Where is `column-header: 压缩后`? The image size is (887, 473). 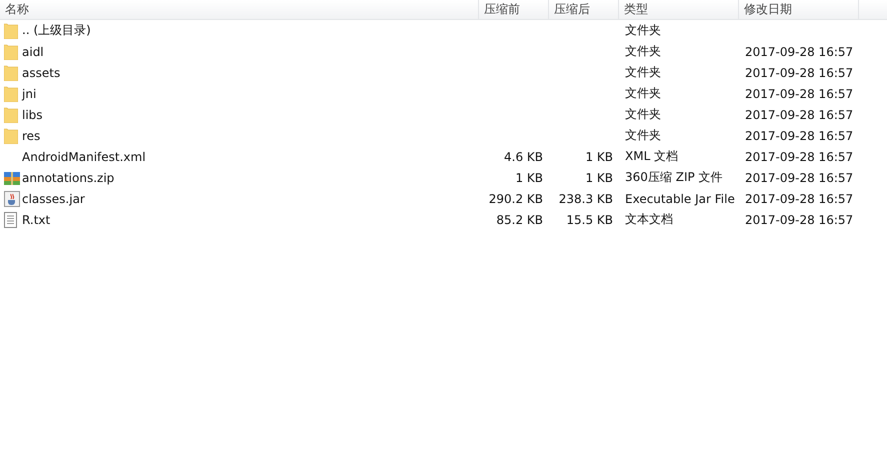 column-header: 压缩后 is located at coordinates (584, 9).